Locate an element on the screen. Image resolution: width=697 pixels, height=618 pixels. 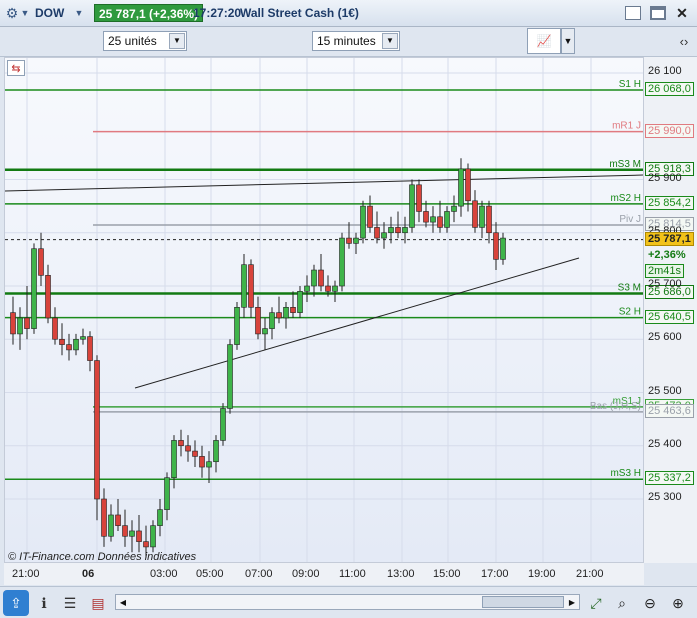
level-label: S3 M is located at coordinates (629, 287).